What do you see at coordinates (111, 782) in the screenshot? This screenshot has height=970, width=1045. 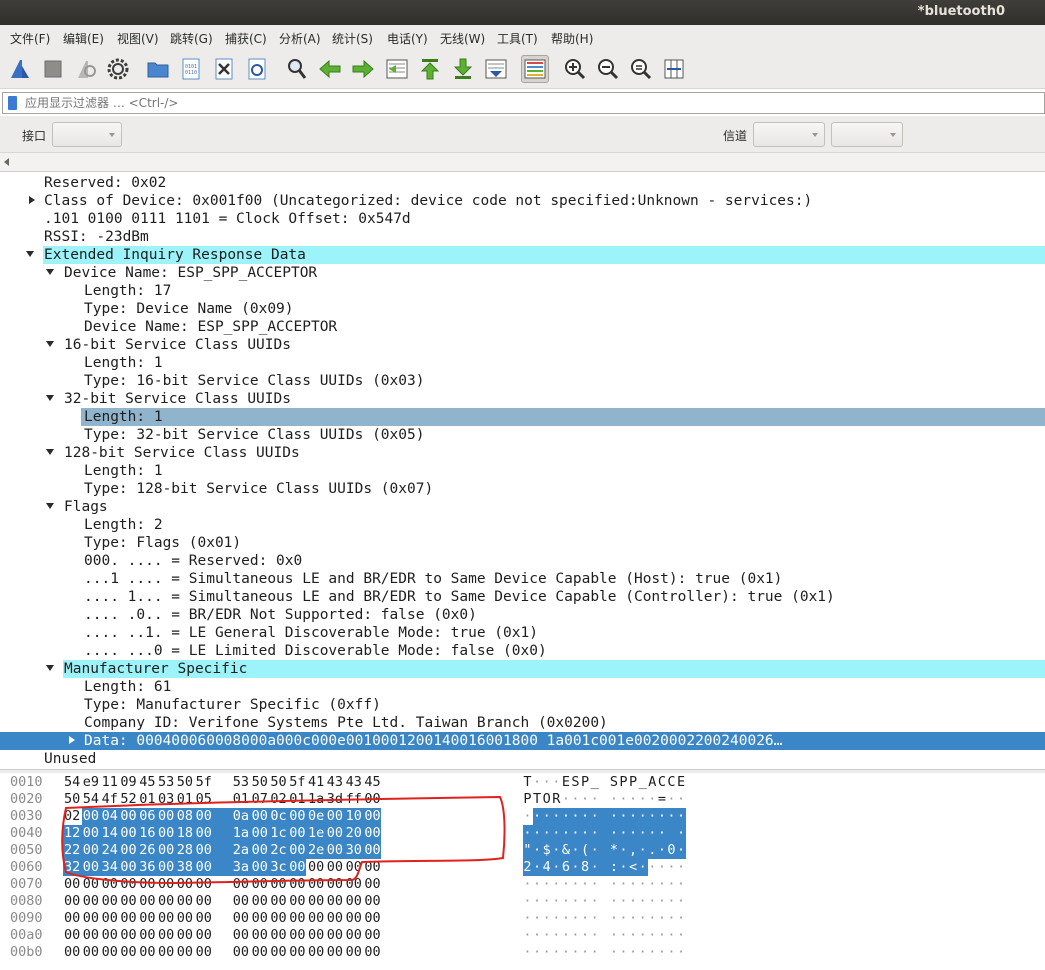 I see `hex-byte: 11` at bounding box center [111, 782].